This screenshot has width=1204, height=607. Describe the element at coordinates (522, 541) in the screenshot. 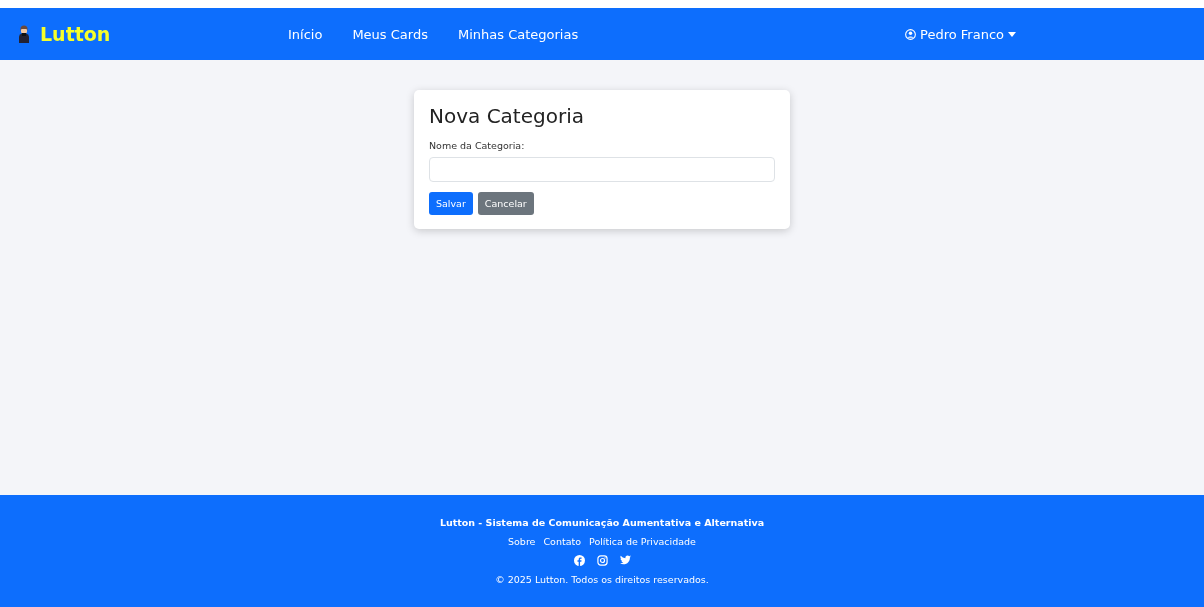

I see `footer-link: Sobre` at that location.